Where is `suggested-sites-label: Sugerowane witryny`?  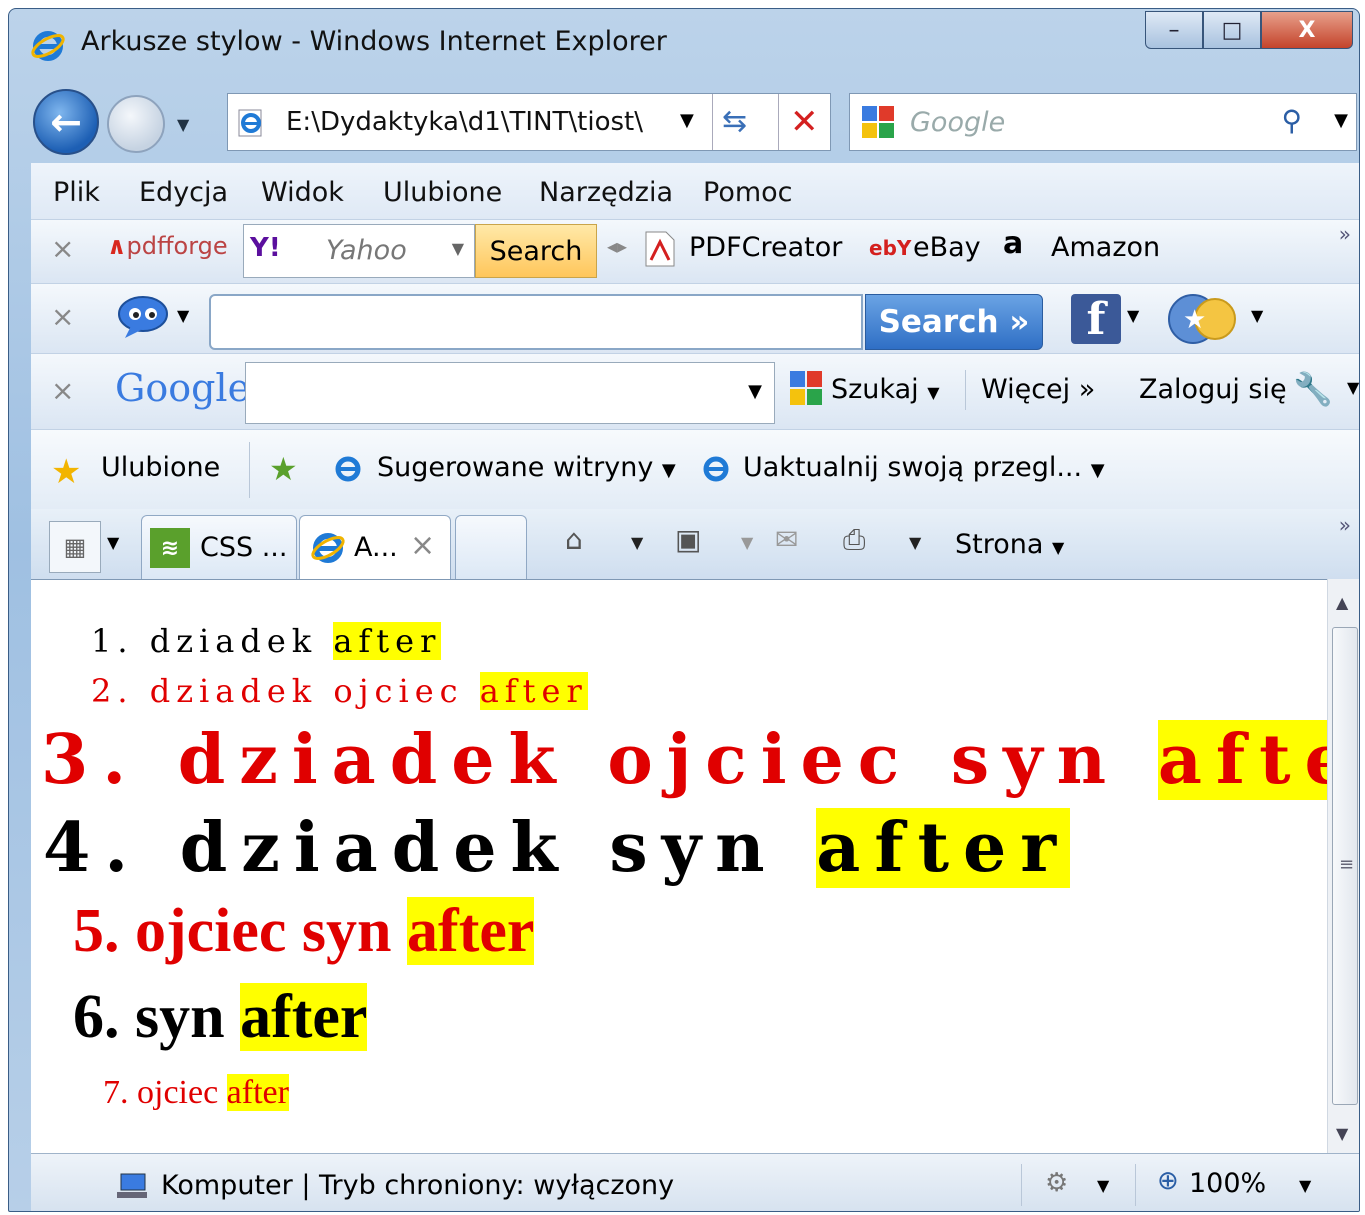
suggested-sites-label: Sugerowane witryny is located at coordinates (515, 467).